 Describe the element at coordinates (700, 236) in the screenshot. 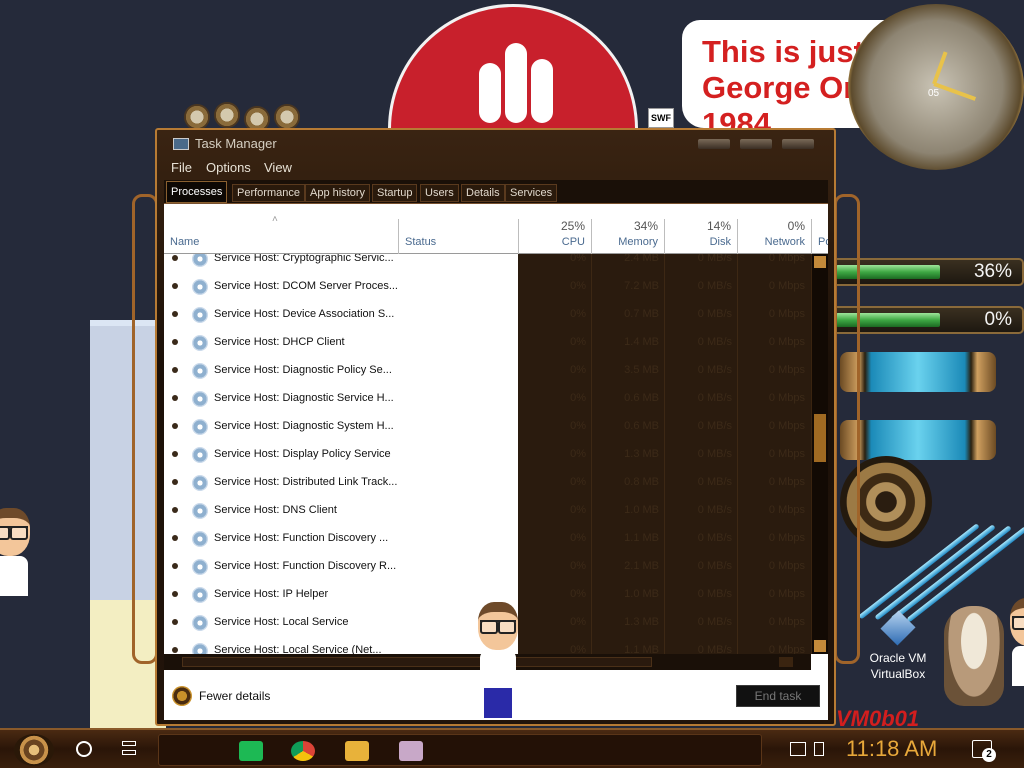

I see `column-disk: 14% Disk` at that location.